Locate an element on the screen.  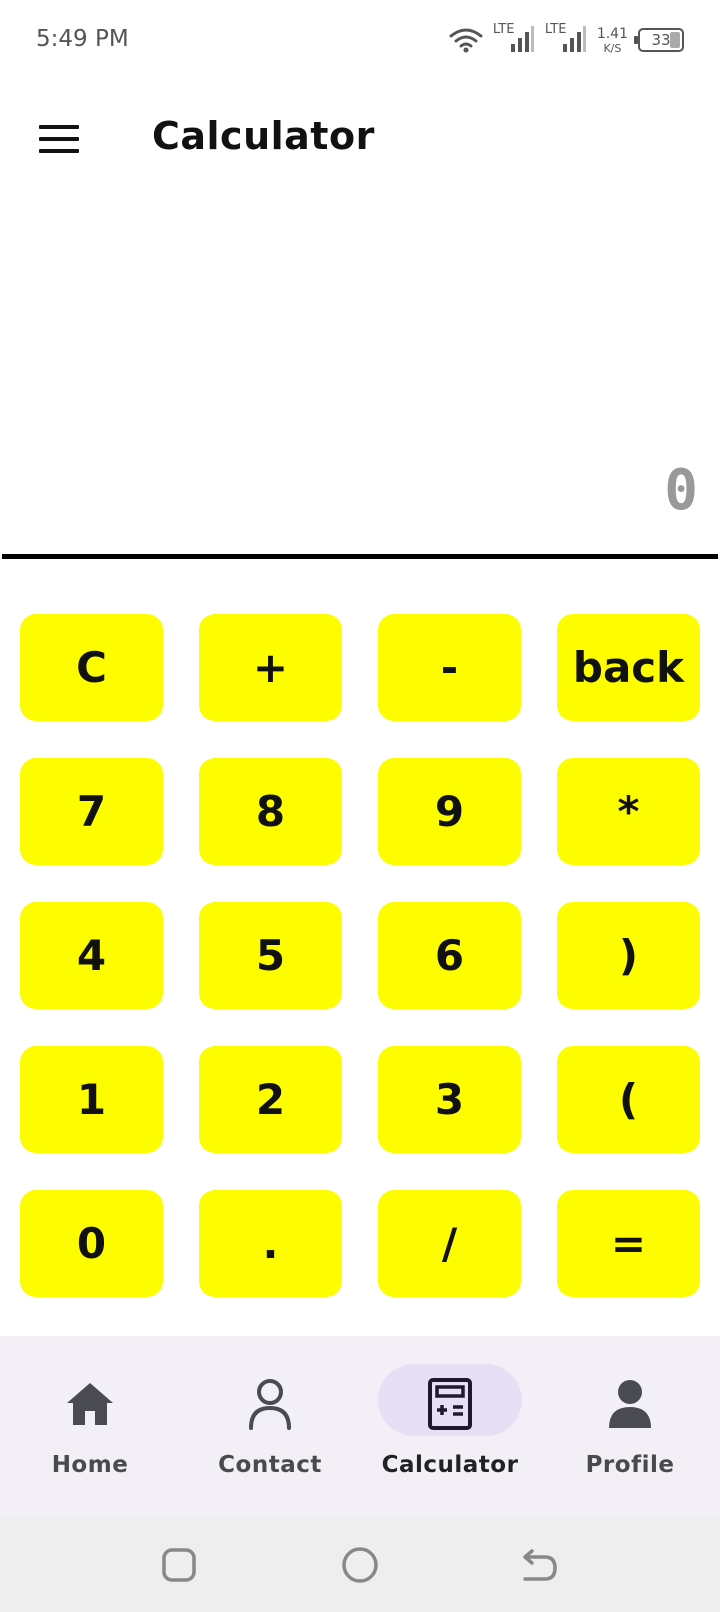
key-multiply: * is located at coordinates (628, 811).